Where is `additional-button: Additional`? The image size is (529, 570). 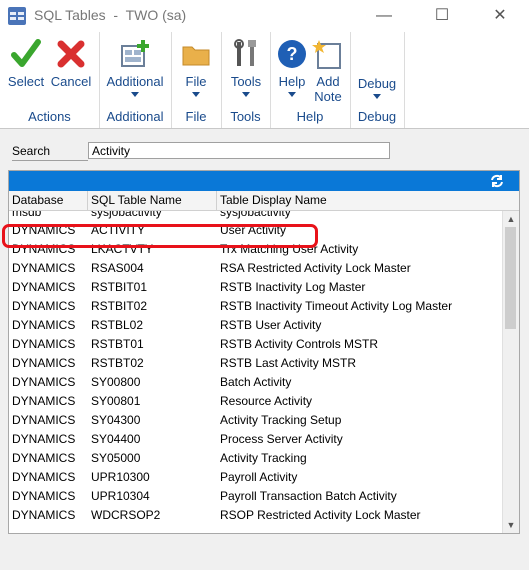
additional-button: Additional is located at coordinates (135, 67).